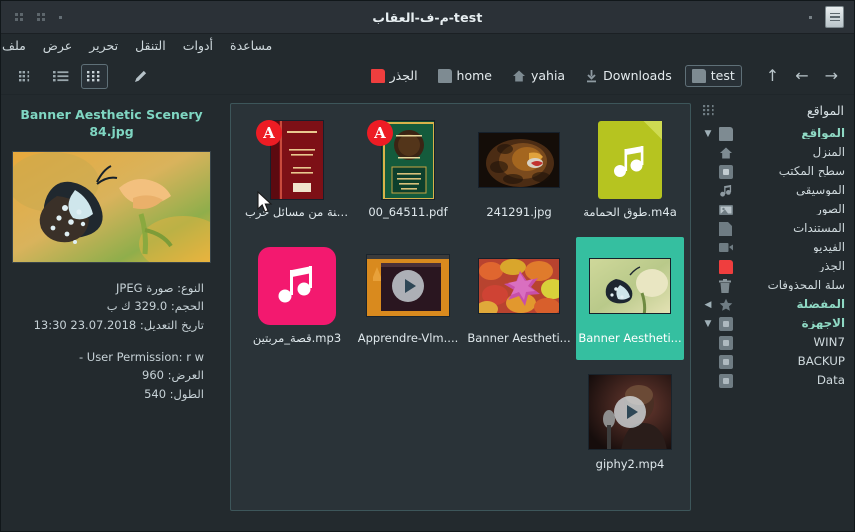  I want to click on nav-back-icon: ←, so click(801, 76).